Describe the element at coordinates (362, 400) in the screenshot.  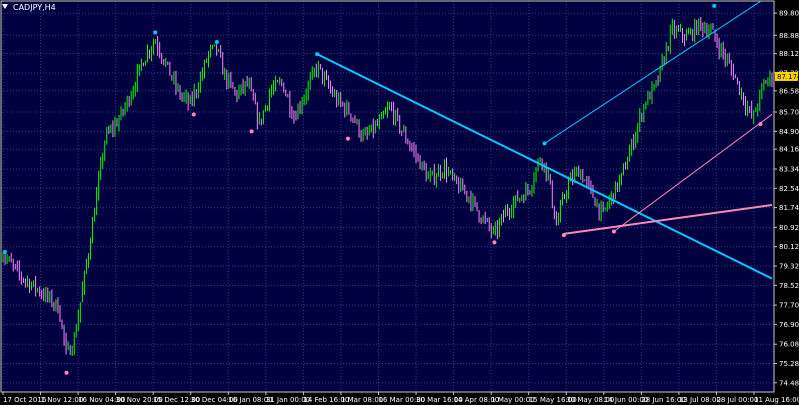
I see `x-tick-label: 1 Mar 08:00` at that location.